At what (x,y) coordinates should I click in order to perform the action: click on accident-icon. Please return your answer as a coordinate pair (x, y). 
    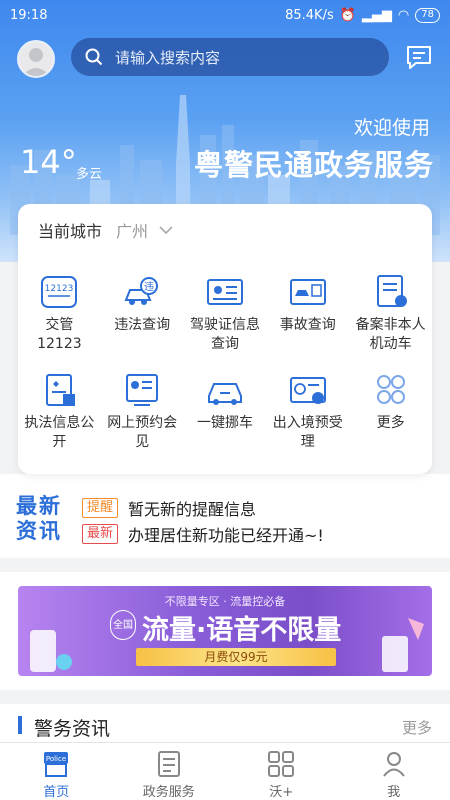
    Looking at the image, I should click on (307, 292).